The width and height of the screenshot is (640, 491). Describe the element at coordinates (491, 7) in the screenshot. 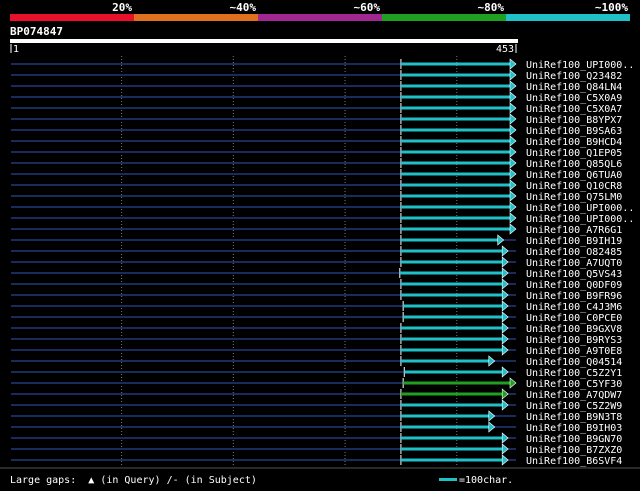

I see `identity-scale-label: ~80%` at that location.